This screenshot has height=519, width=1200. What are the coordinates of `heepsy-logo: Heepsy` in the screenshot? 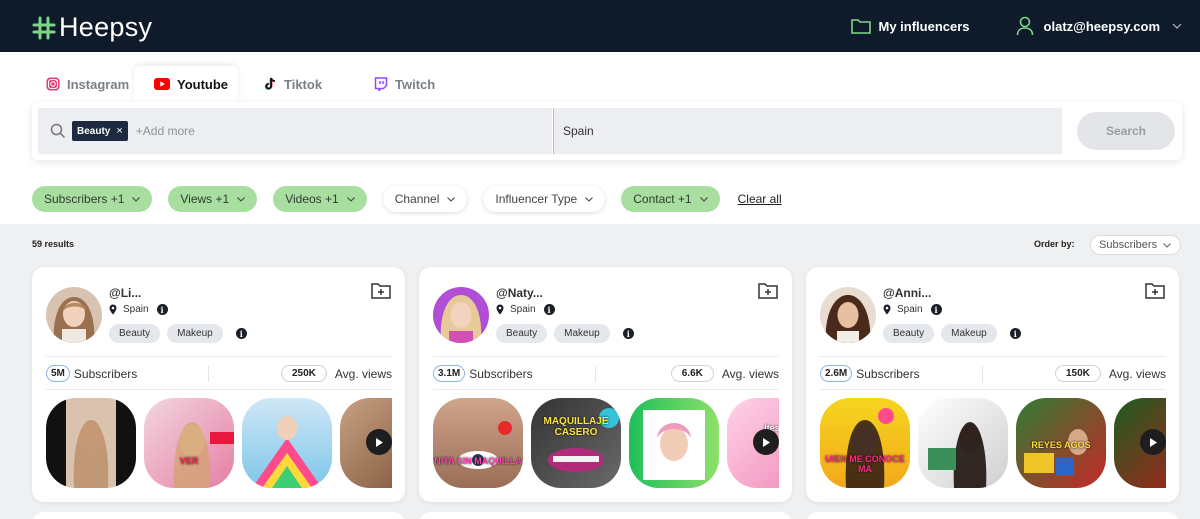 It's located at (92, 27).